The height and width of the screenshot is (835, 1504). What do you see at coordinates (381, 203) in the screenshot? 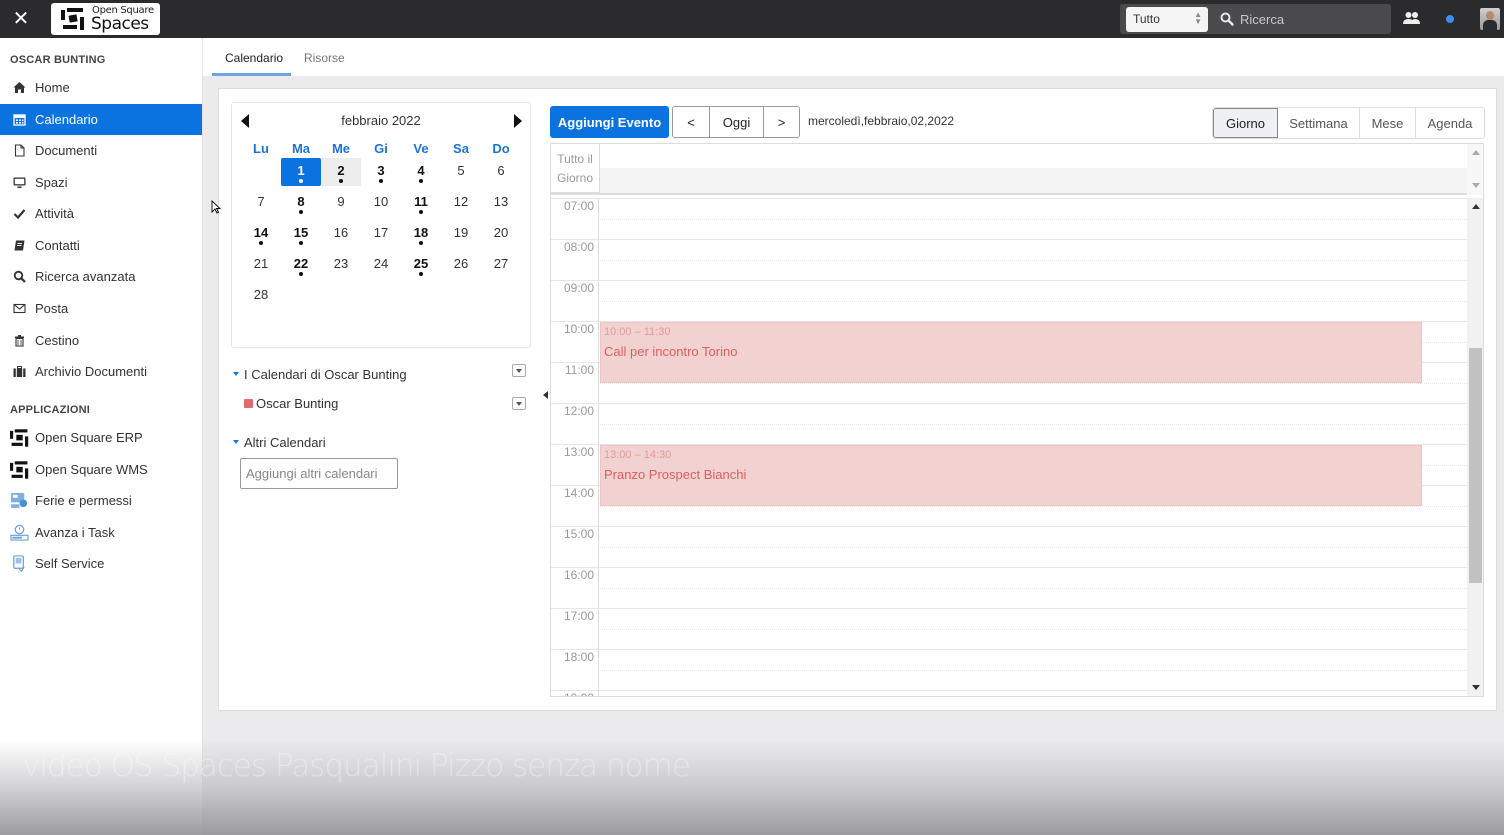
I see `mini-calendar-day: 10` at bounding box center [381, 203].